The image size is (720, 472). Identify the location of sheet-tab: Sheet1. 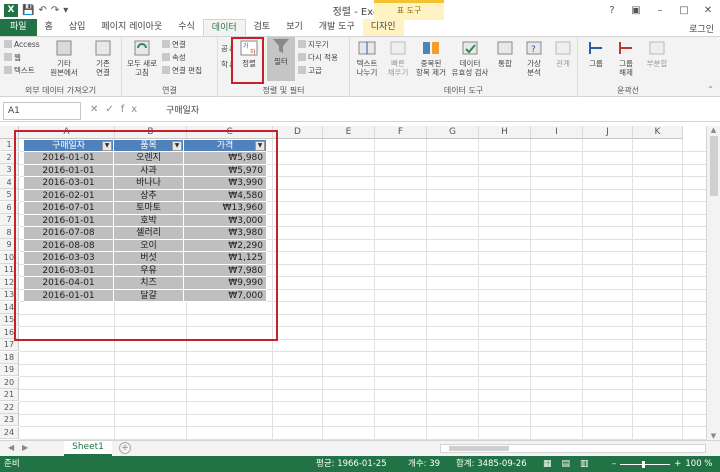
(88, 448).